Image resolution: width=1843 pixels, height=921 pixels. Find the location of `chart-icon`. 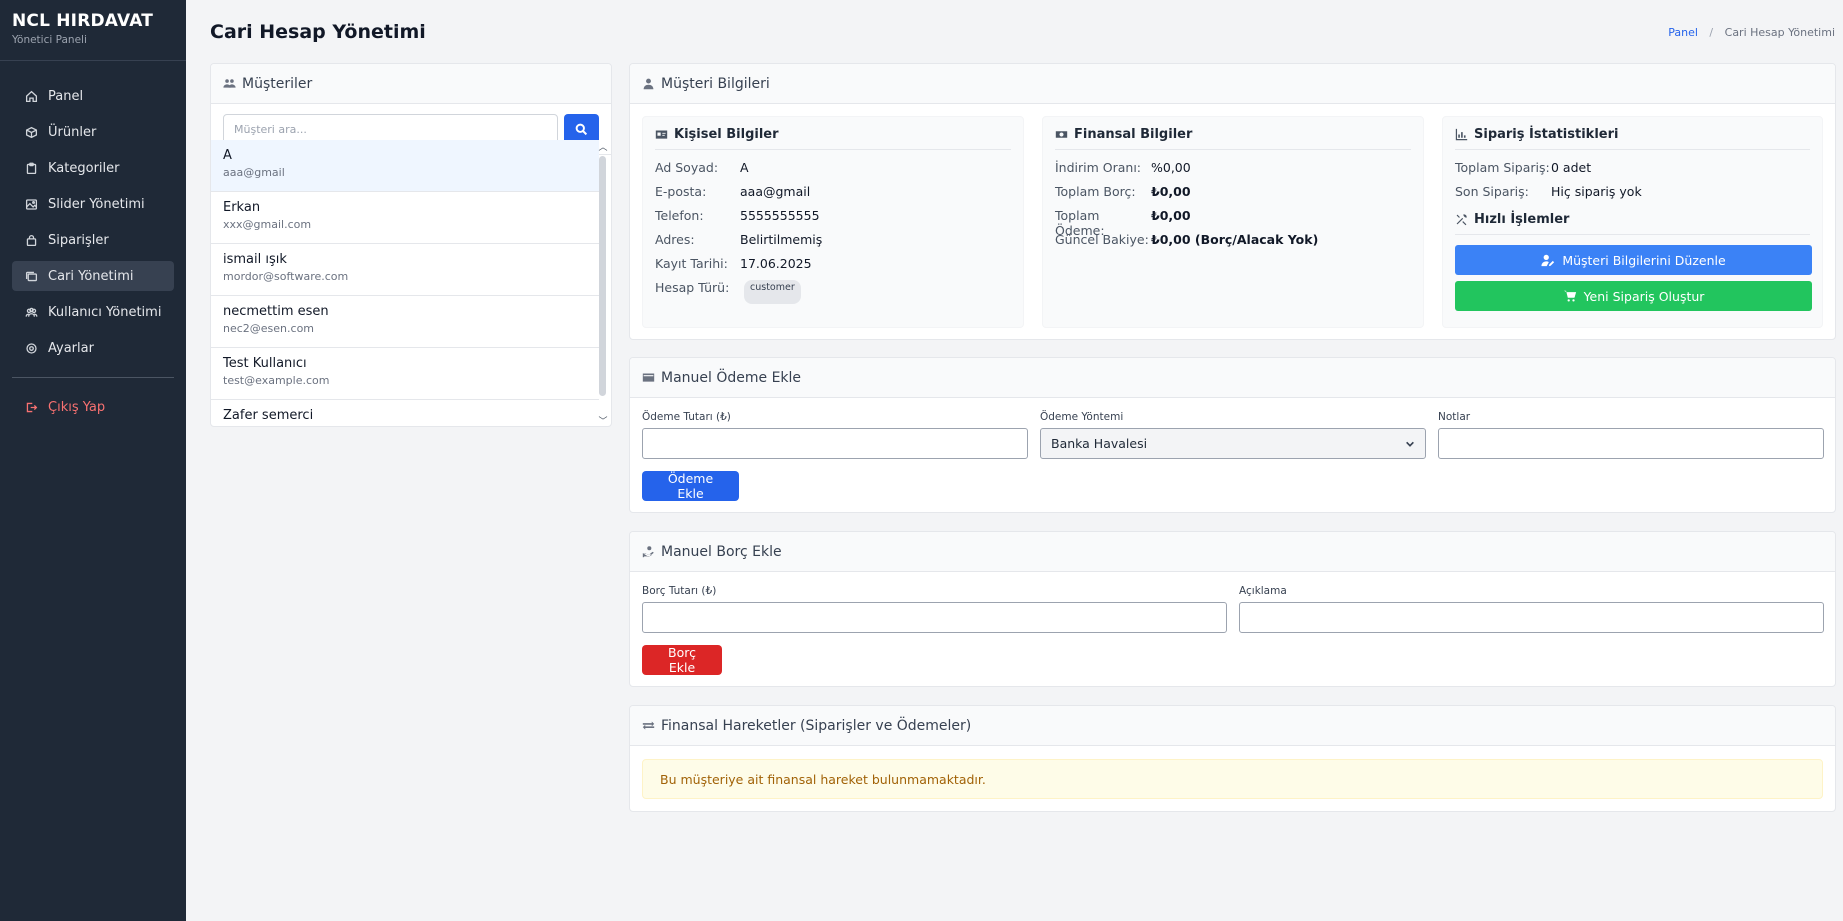

chart-icon is located at coordinates (1461, 134).